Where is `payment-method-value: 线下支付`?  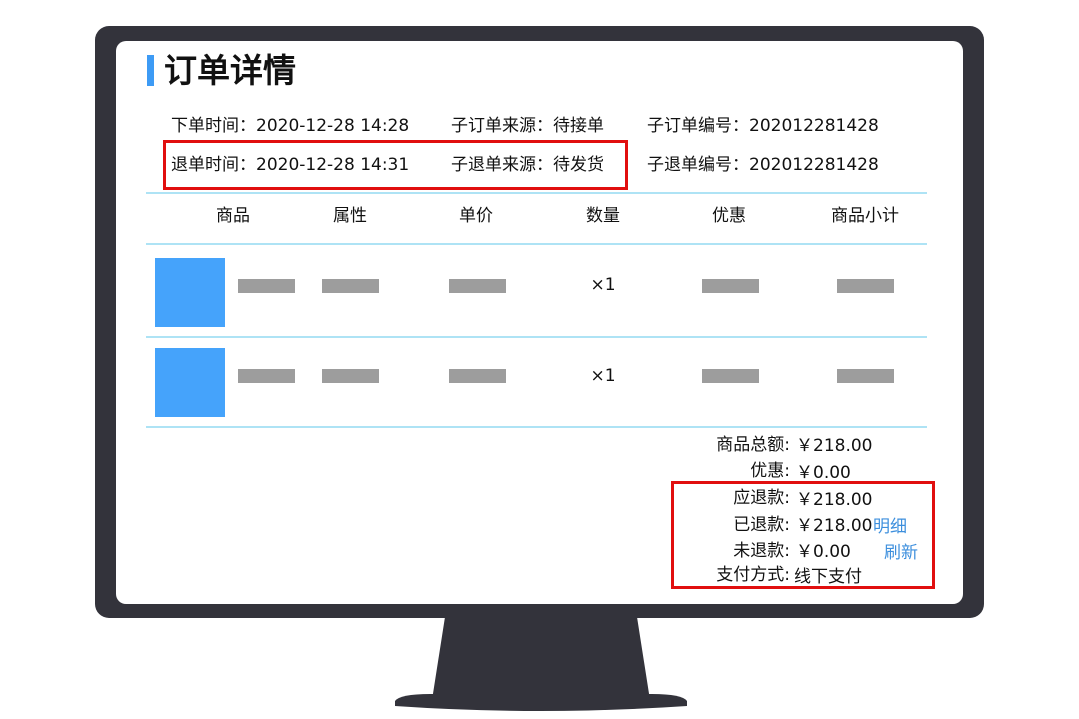
payment-method-value: 线下支付 is located at coordinates (828, 577).